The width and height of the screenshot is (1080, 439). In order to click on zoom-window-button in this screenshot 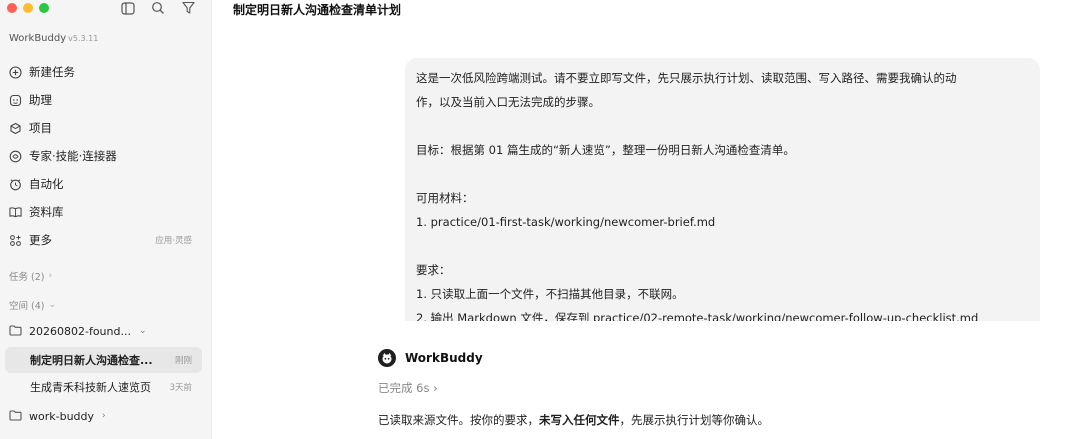, I will do `click(44, 8)`.